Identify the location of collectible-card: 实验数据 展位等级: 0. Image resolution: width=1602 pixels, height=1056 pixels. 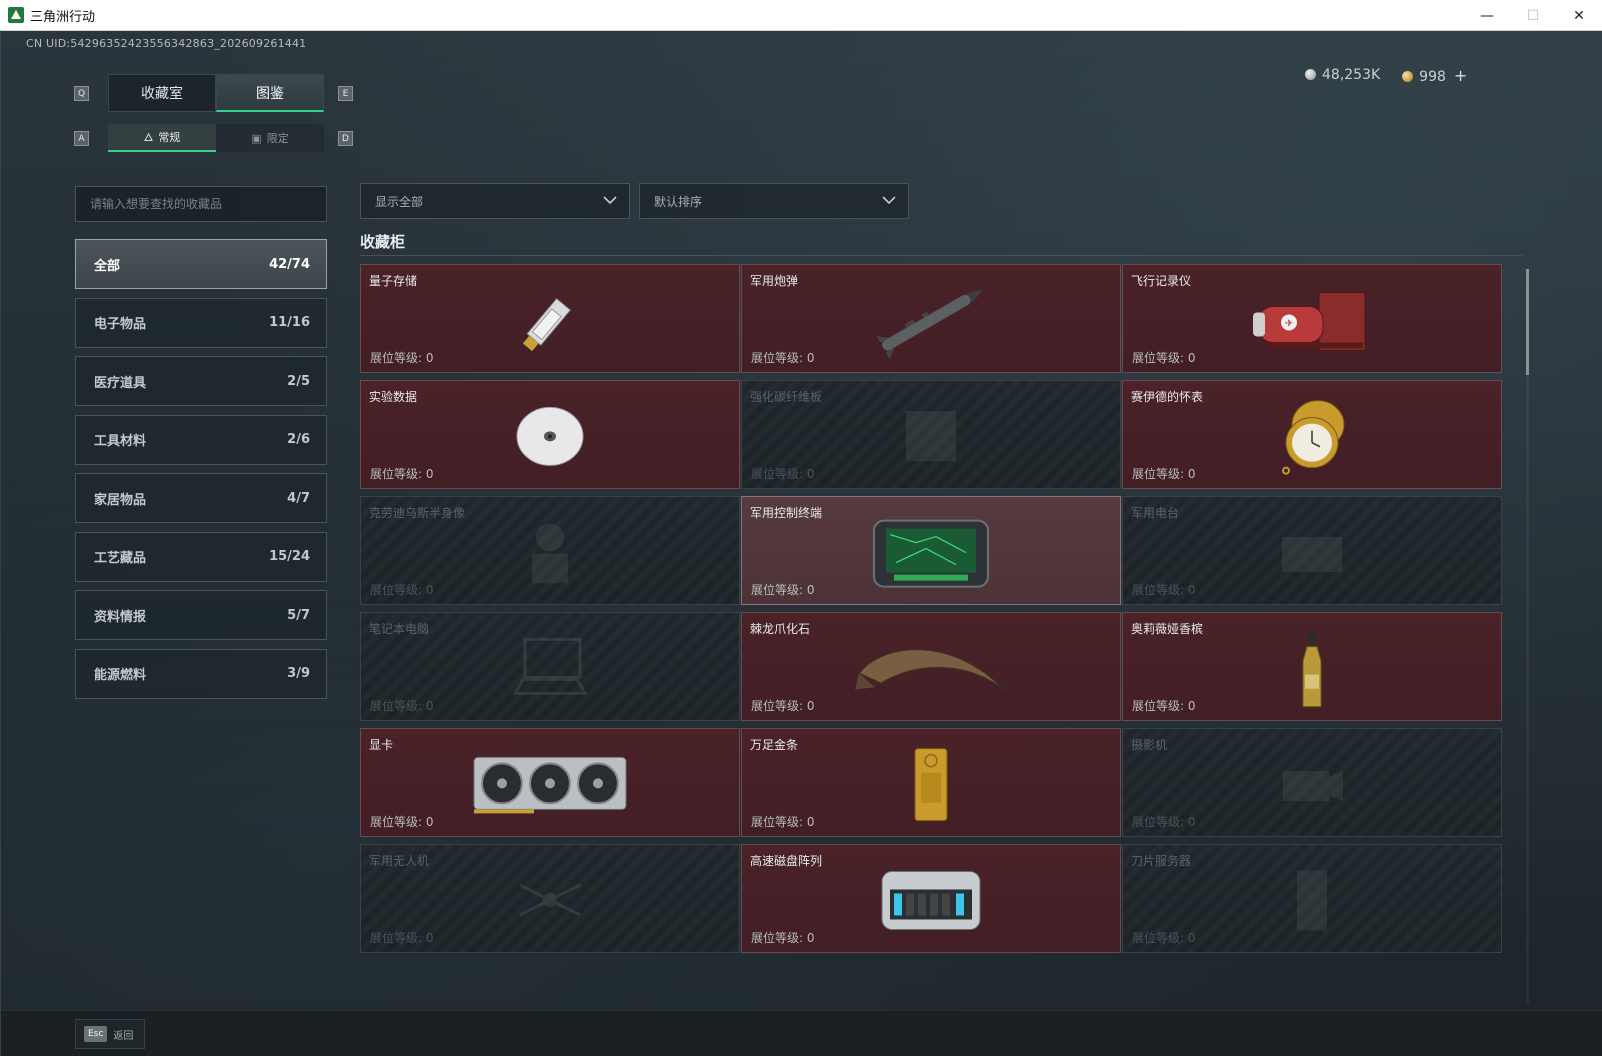
(550, 434).